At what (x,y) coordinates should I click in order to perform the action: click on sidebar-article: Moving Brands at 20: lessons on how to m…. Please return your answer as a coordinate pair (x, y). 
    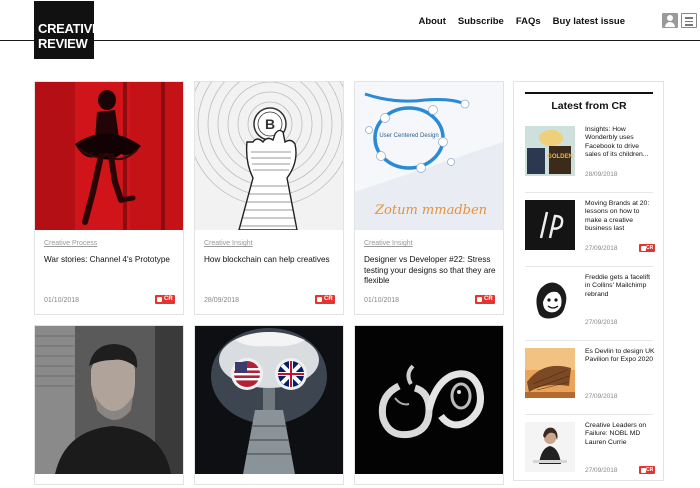
    Looking at the image, I should click on (590, 230).